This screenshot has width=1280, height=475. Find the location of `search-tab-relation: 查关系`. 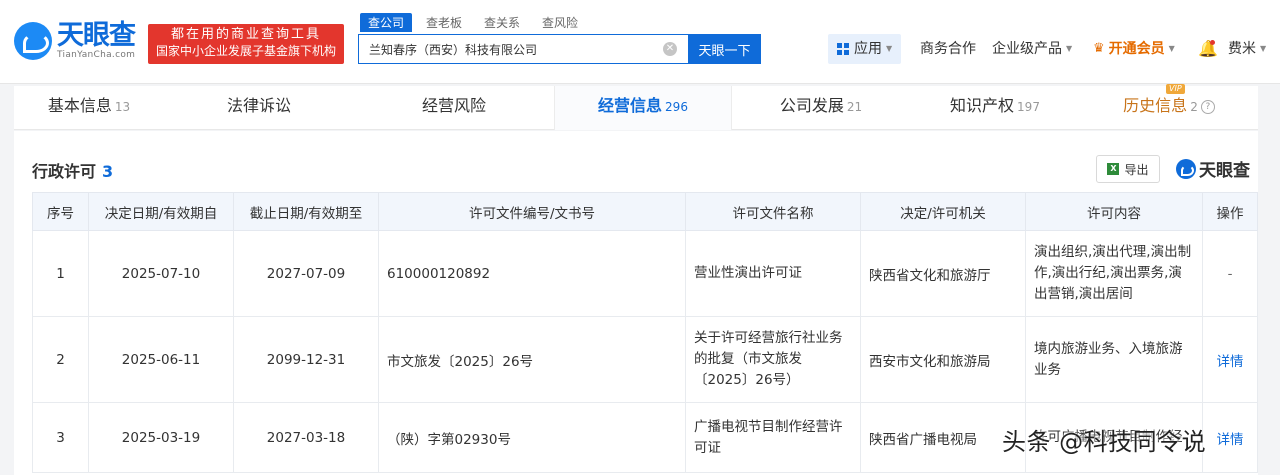

search-tab-relation: 查关系 is located at coordinates (502, 22).